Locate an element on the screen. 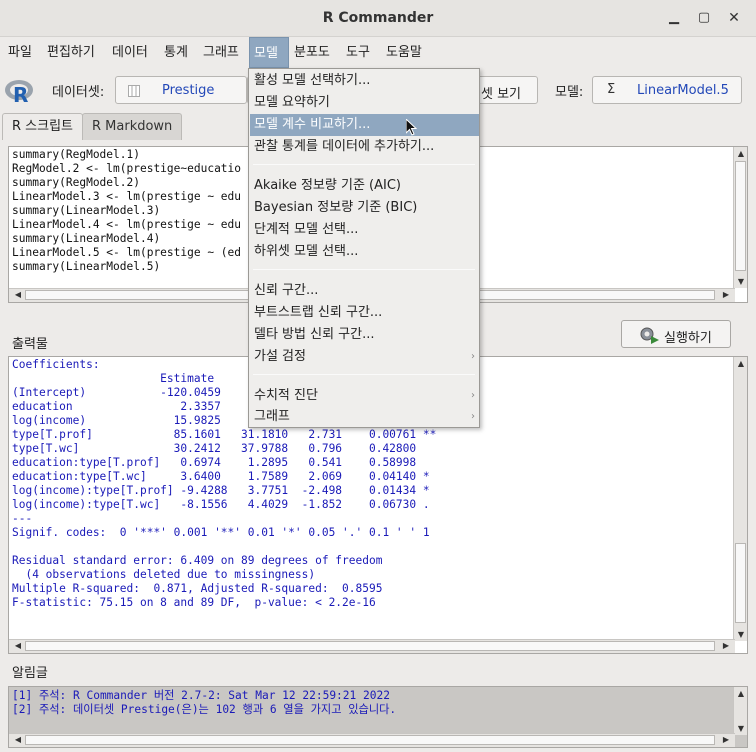  dataset-button: Prestige is located at coordinates (181, 90).